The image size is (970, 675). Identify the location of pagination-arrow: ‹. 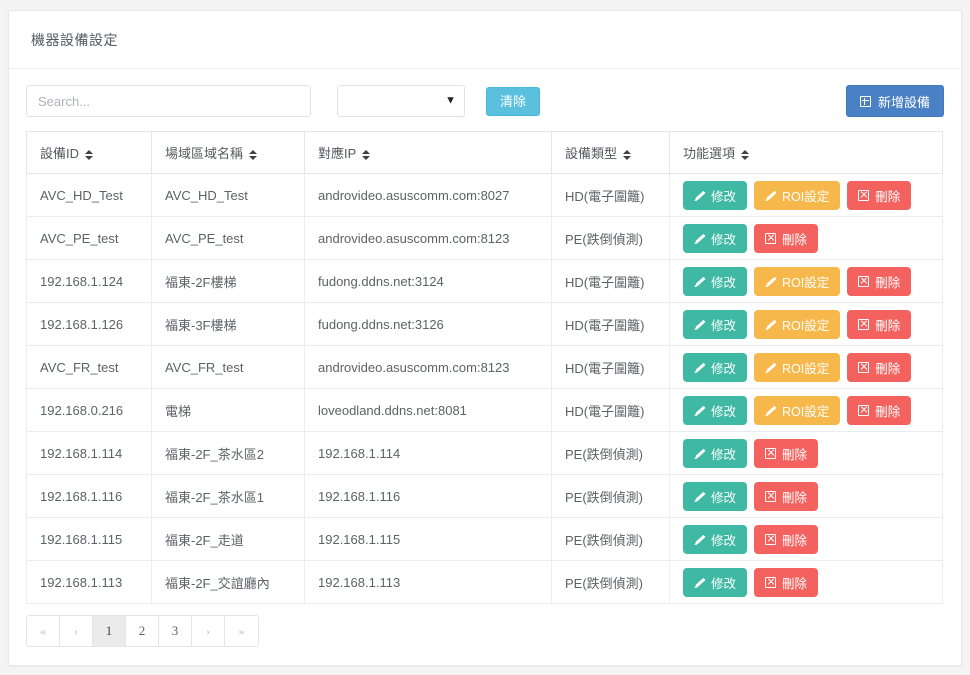
(76, 631).